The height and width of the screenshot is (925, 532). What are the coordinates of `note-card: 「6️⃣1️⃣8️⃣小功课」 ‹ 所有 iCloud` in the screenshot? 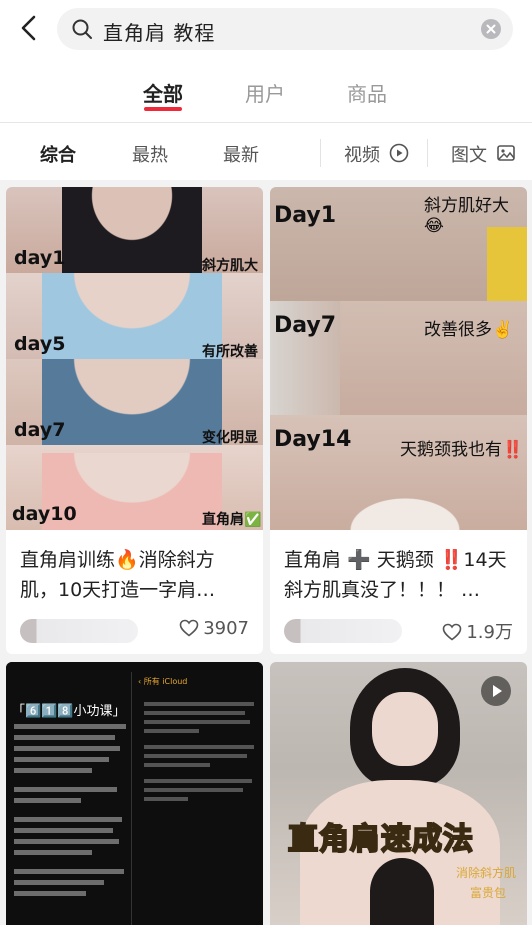 It's located at (134, 793).